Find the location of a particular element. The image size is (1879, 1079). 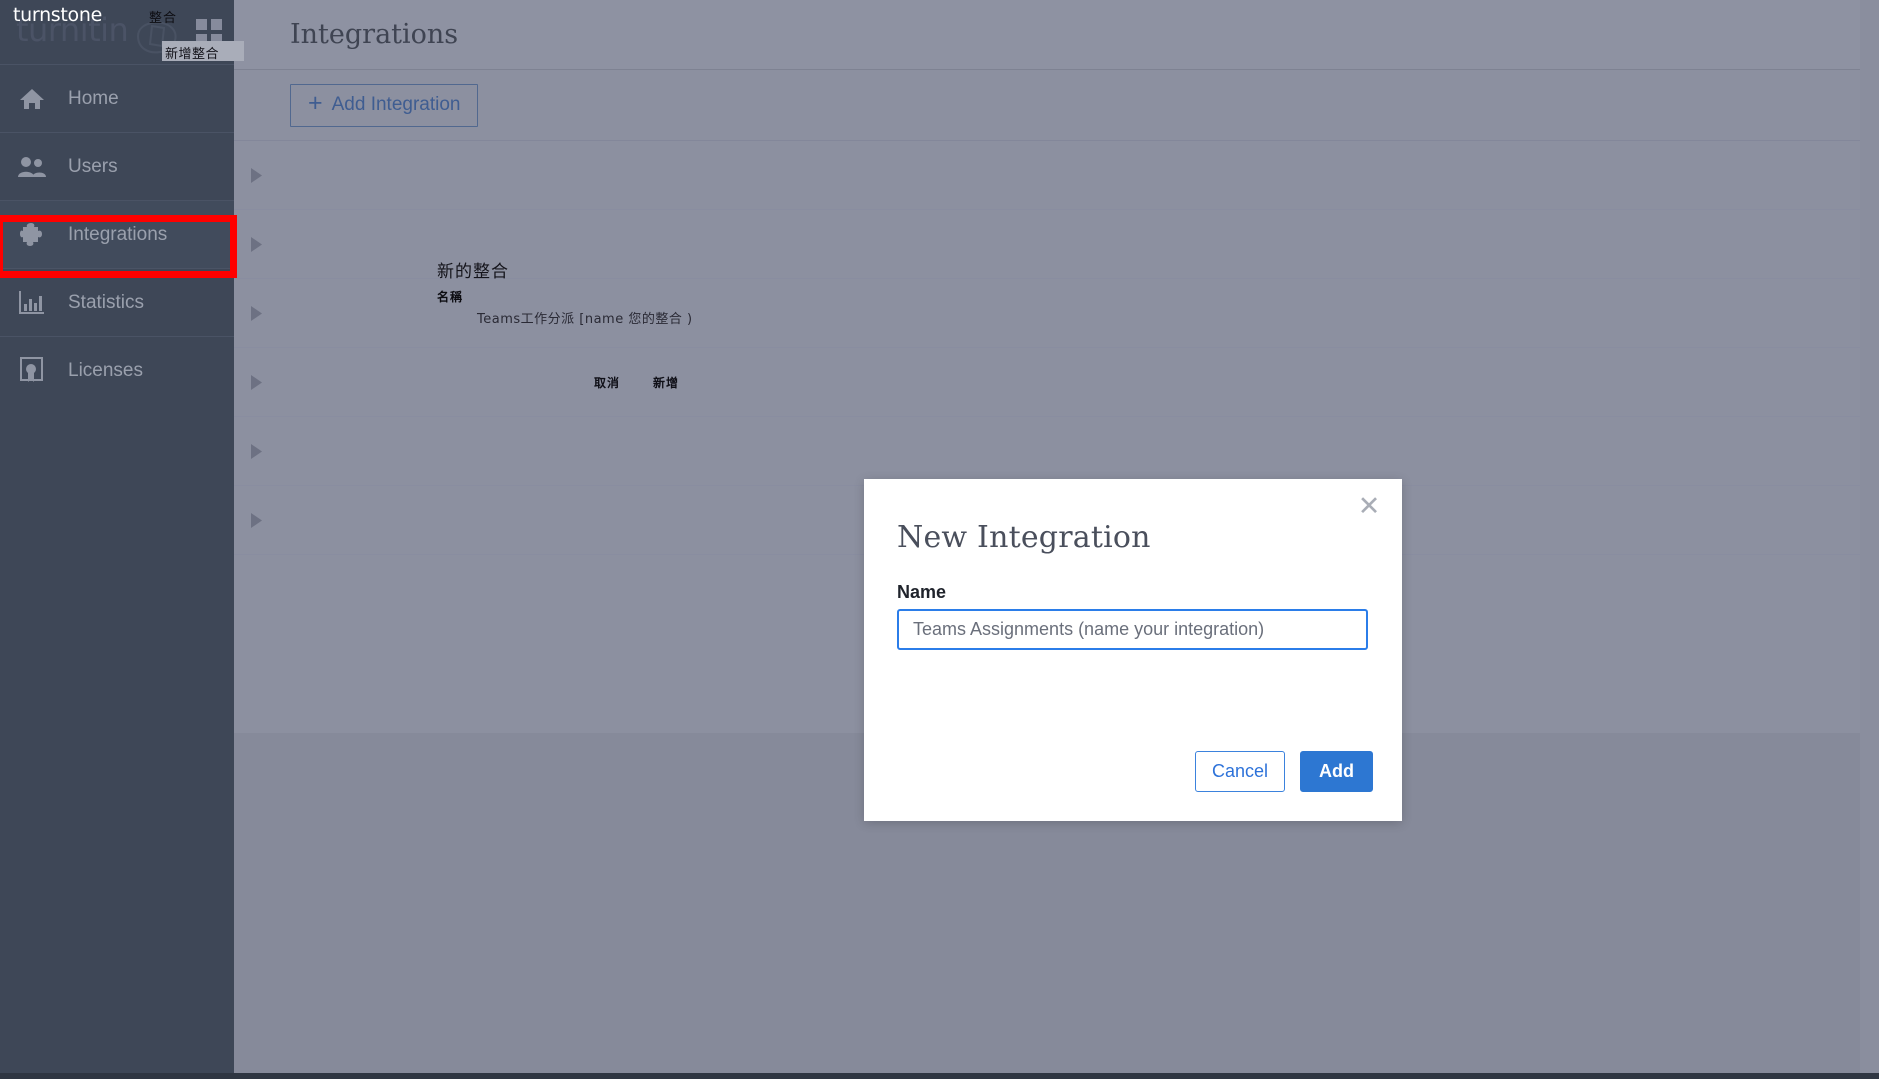

page-header: Integrations is located at coordinates (1056, 35).